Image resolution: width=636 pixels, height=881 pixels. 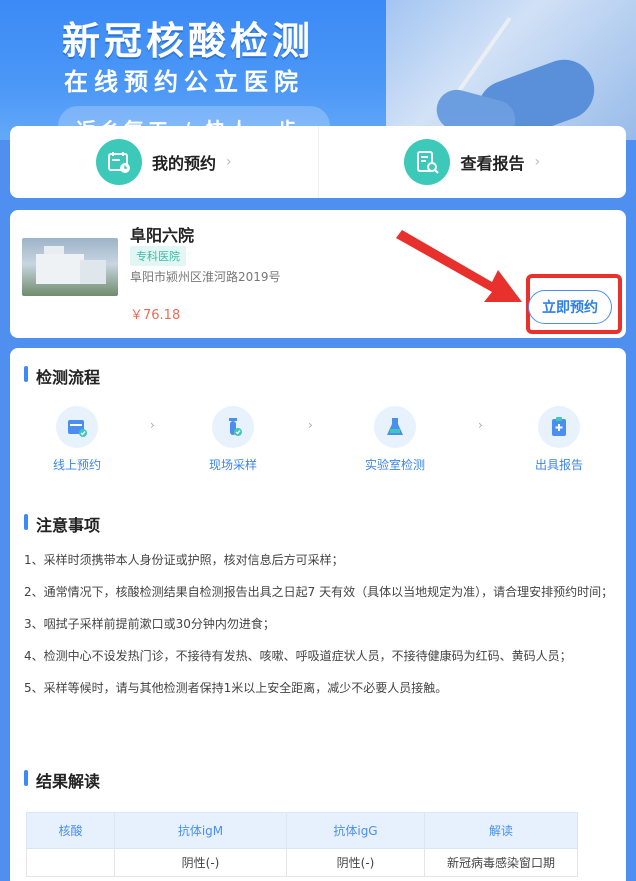 I want to click on process-steps: 线上预约 › 现场采样 › 实验室检测 › 出具报告, so click(x=318, y=441).